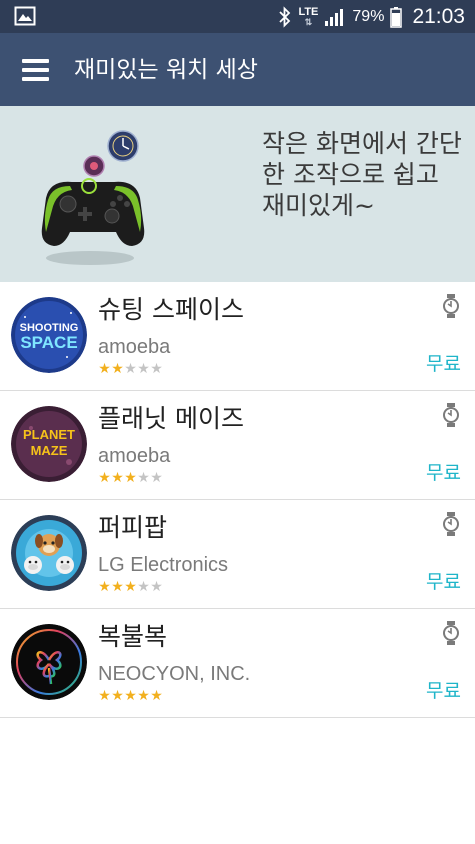 This screenshot has height=844, width=475. I want to click on page-title: 재미있는 워치 세상, so click(166, 70).